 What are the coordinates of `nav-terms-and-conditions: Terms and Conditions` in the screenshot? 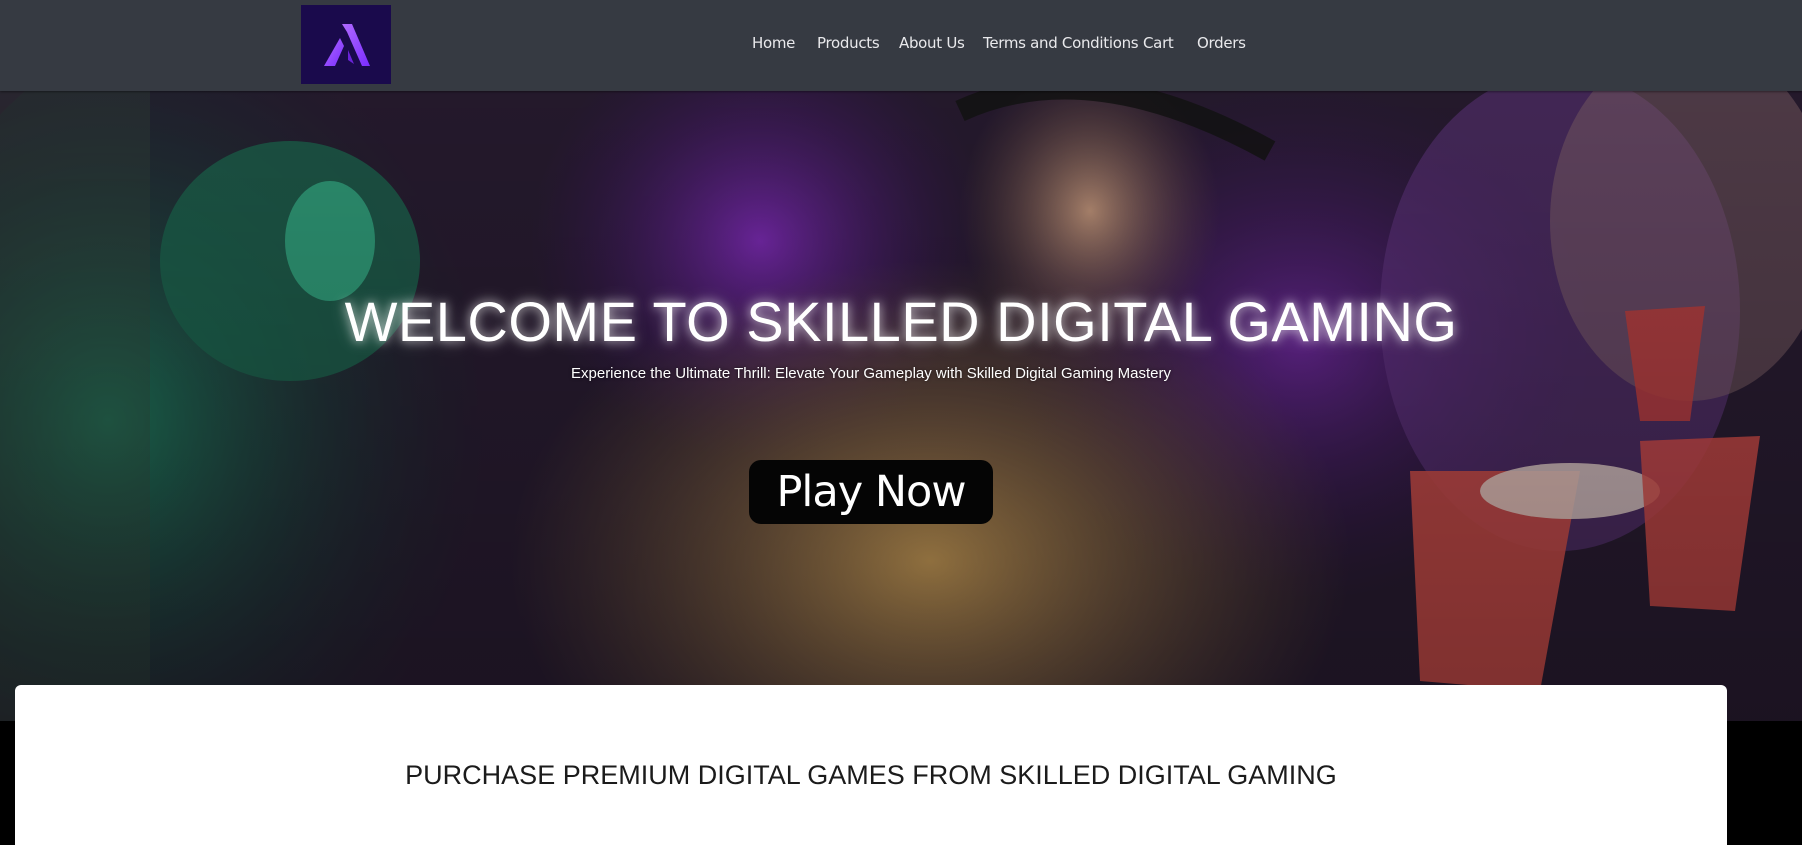 It's located at (1061, 43).